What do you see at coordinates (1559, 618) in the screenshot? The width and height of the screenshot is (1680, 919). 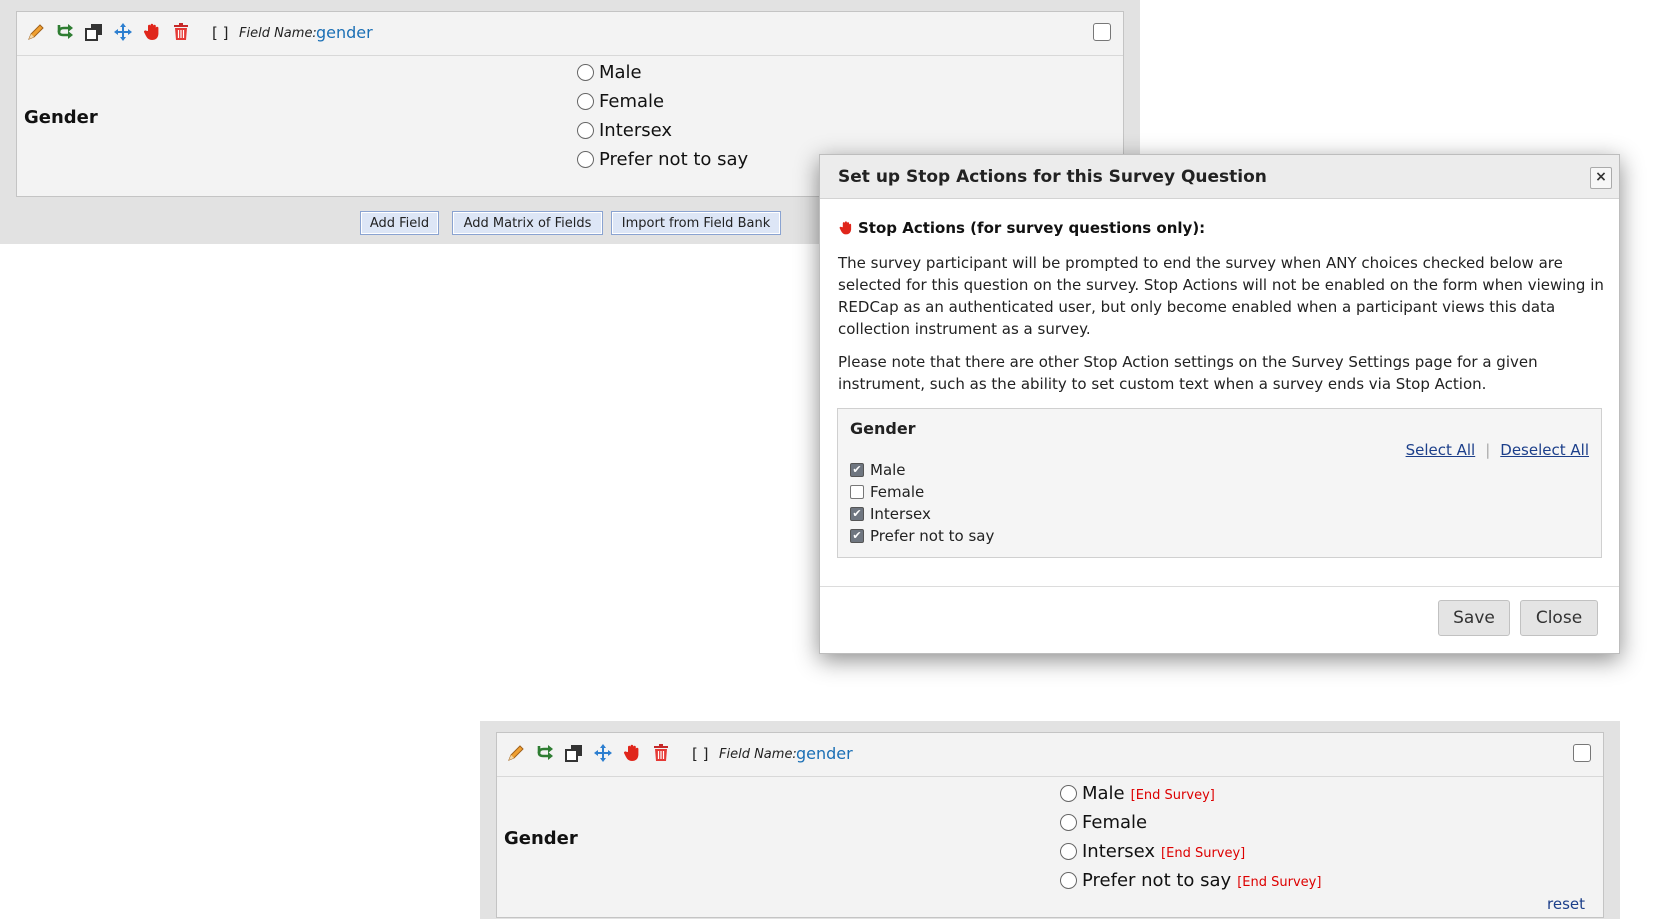 I see `close-button: Close` at bounding box center [1559, 618].